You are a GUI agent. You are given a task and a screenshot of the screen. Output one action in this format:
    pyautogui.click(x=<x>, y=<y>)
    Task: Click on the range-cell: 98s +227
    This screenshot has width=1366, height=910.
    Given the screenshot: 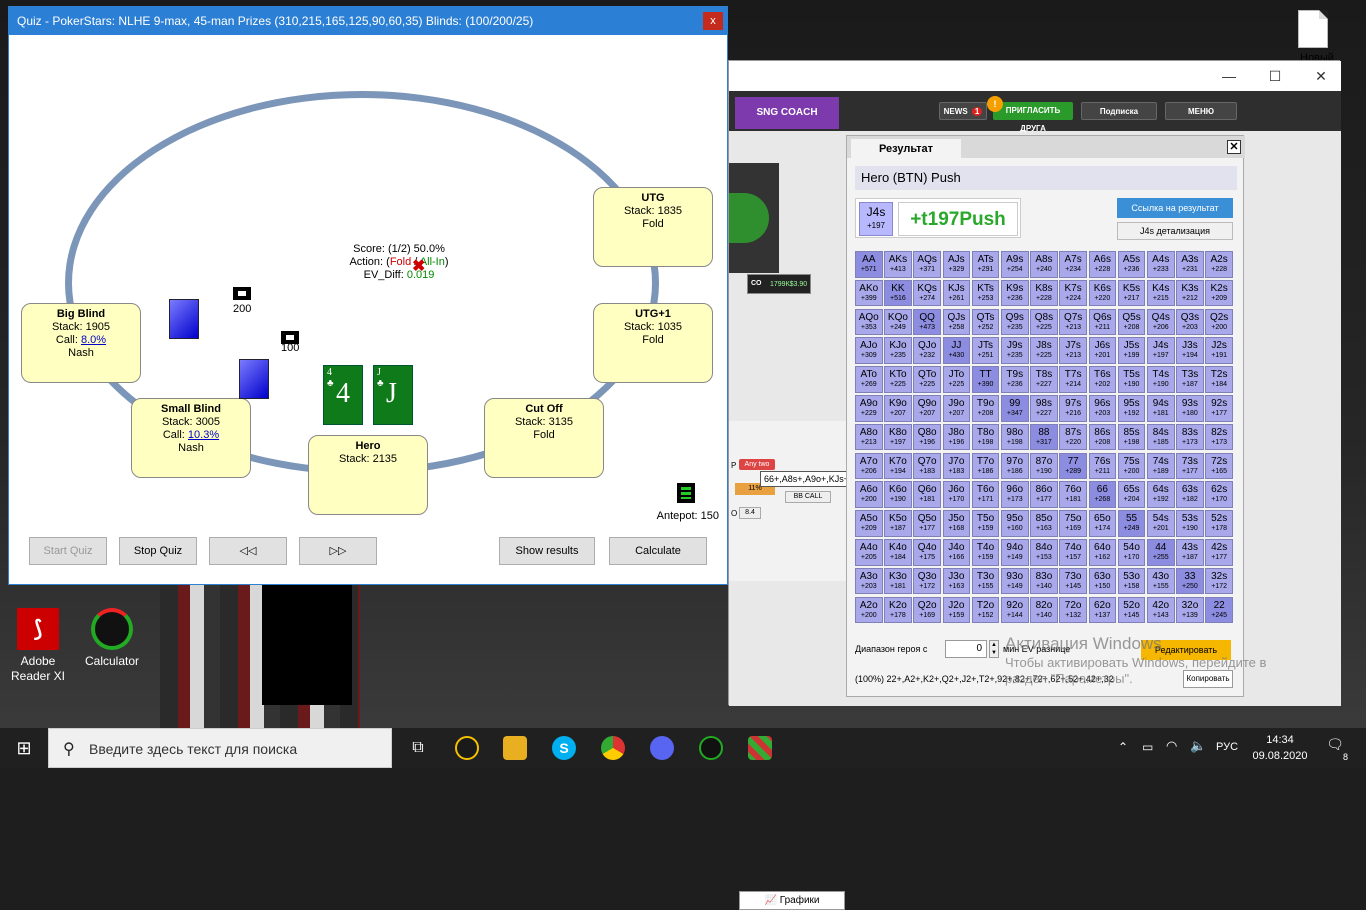 What is the action you would take?
    pyautogui.click(x=1044, y=408)
    